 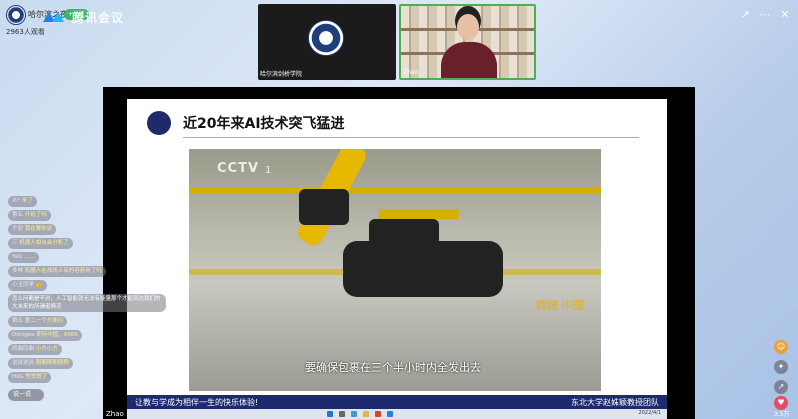 What do you see at coordinates (397, 414) in the screenshot?
I see `windows-taskbar: 2022/4/1` at bounding box center [397, 414].